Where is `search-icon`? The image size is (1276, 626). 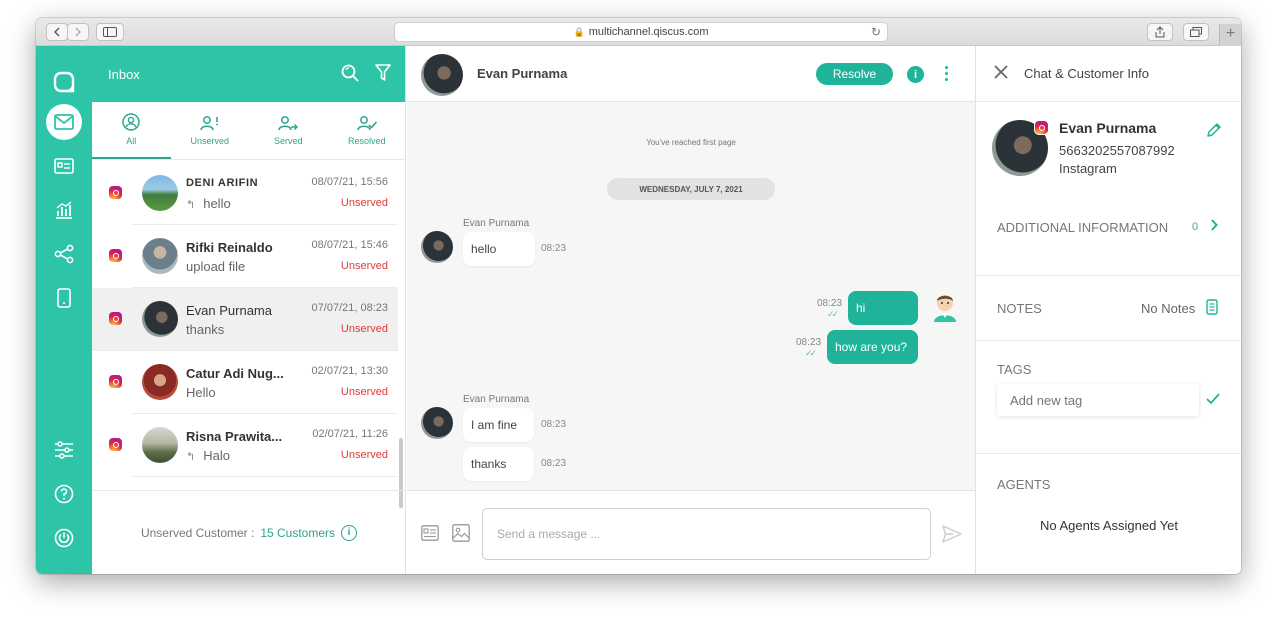 search-icon is located at coordinates (350, 74).